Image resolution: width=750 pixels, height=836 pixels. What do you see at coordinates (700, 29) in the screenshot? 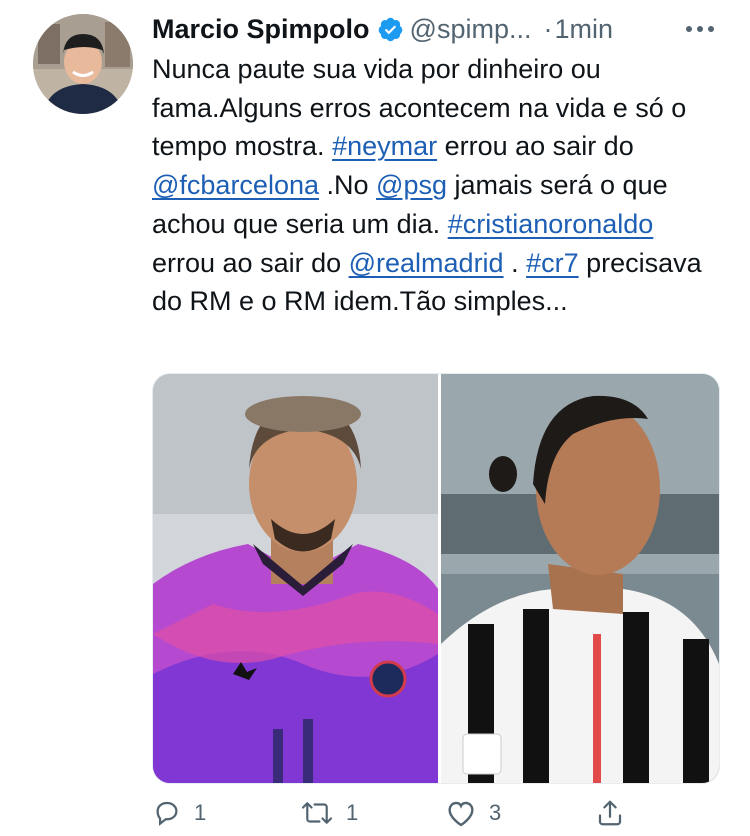
I see `more-icon` at bounding box center [700, 29].